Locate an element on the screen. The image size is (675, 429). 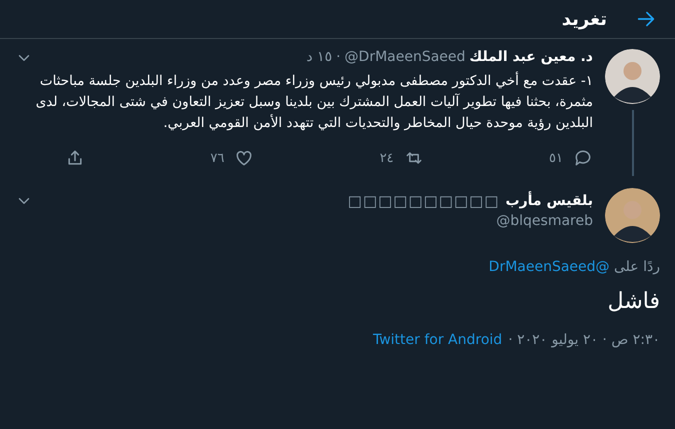
tweet-date: ٢:٣٠ ص · ٢٠ يوليو ٢٠٢٠ · is located at coordinates (584, 340).